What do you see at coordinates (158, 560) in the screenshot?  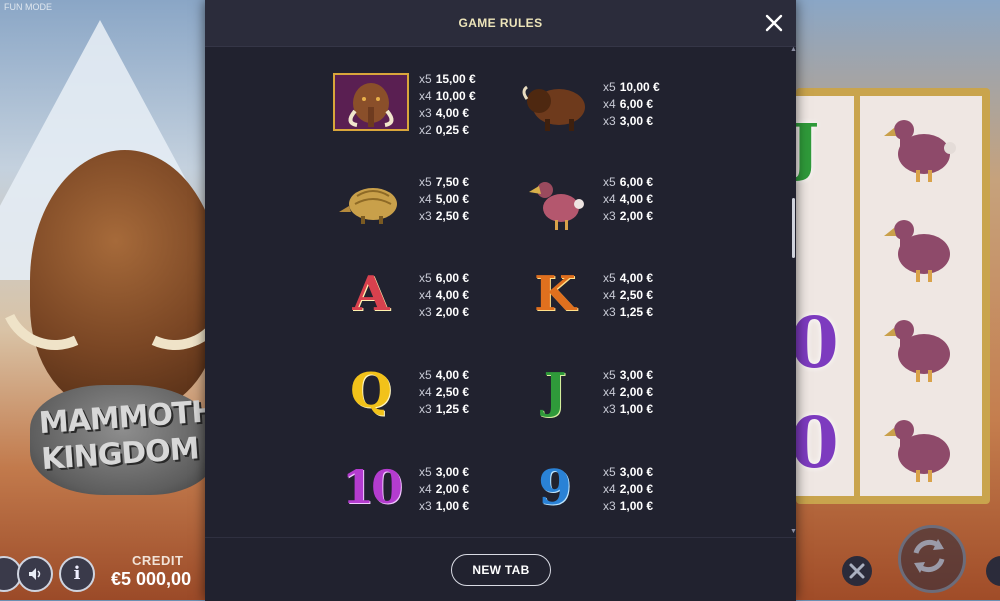 I see `credit-label: CREDIT` at bounding box center [158, 560].